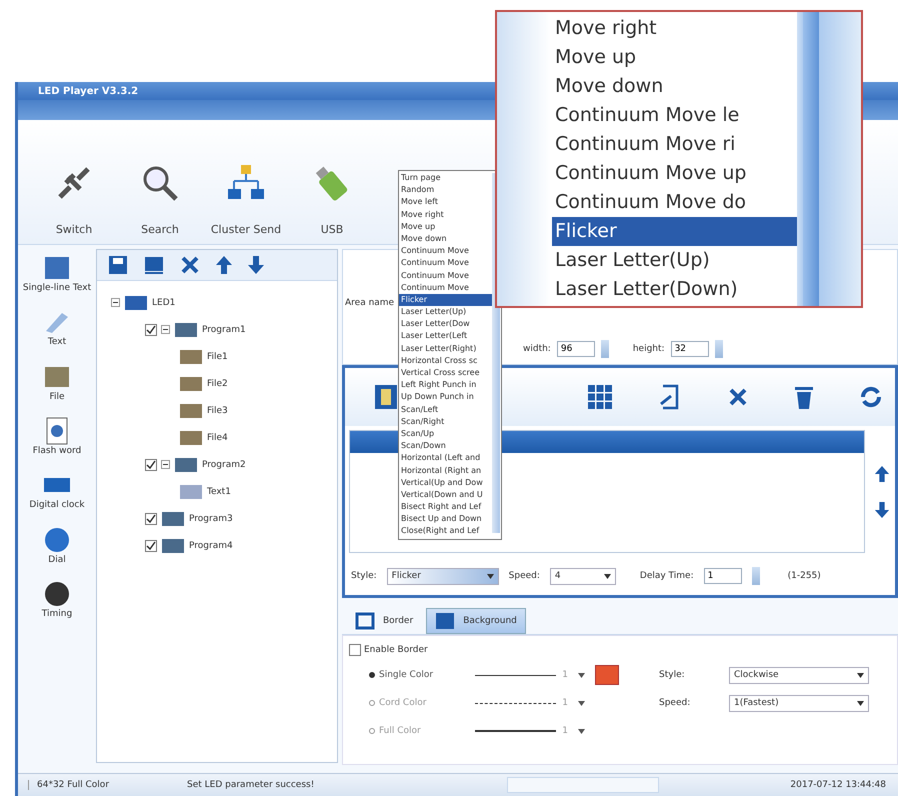 This screenshot has width=898, height=796. What do you see at coordinates (365, 621) in the screenshot?
I see `frame-icon` at bounding box center [365, 621].